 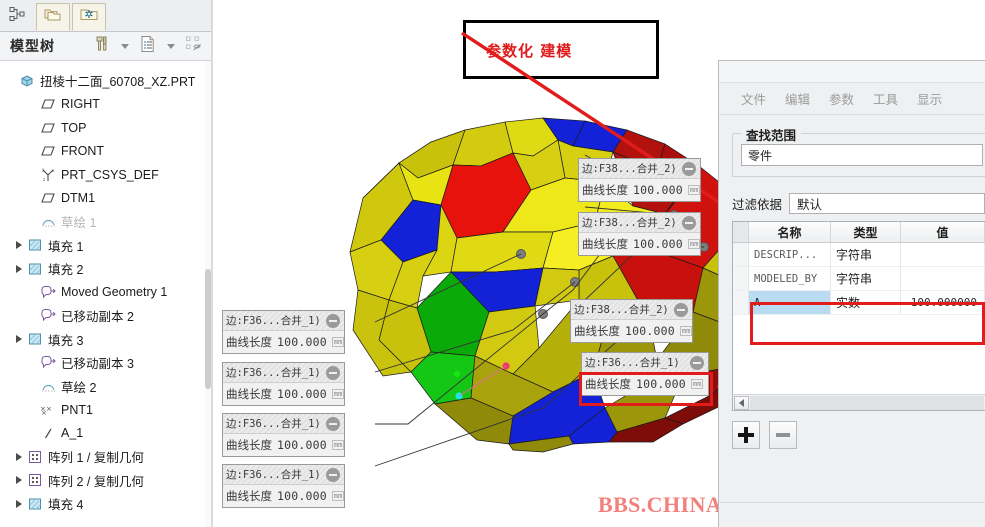 I want to click on menu-item-params: 参数, so click(x=841, y=98).